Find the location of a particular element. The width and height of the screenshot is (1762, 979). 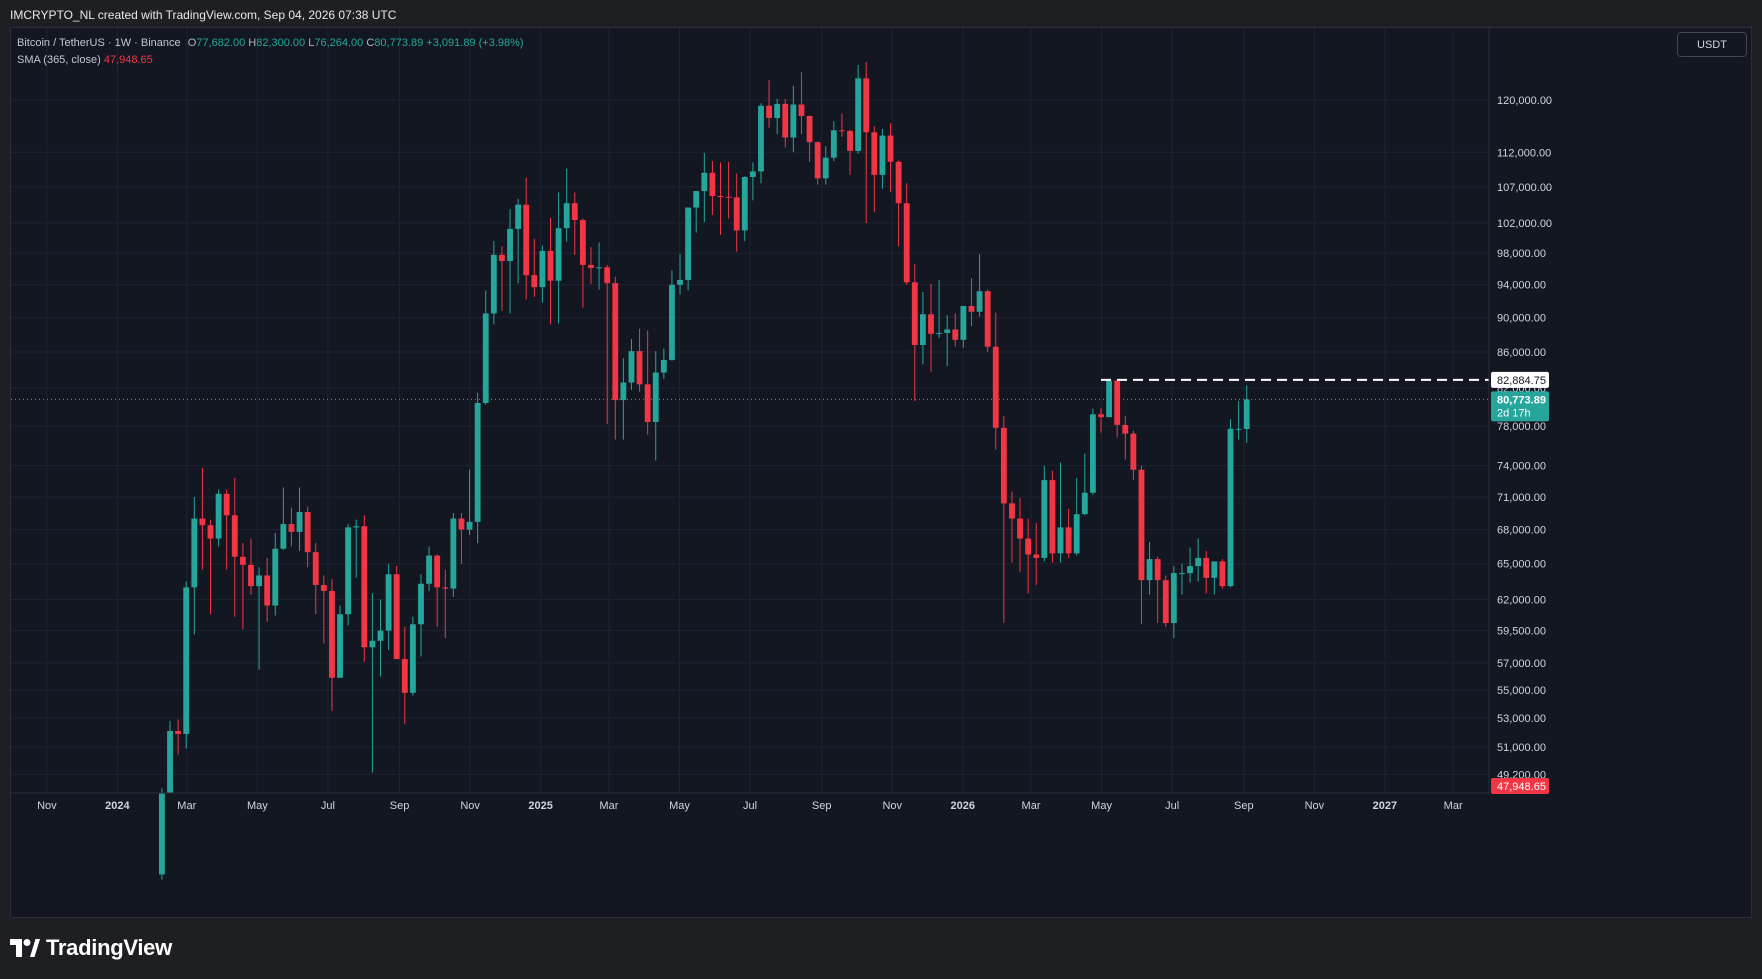

y-tick-label: 78,000.00 is located at coordinates (1521, 427).